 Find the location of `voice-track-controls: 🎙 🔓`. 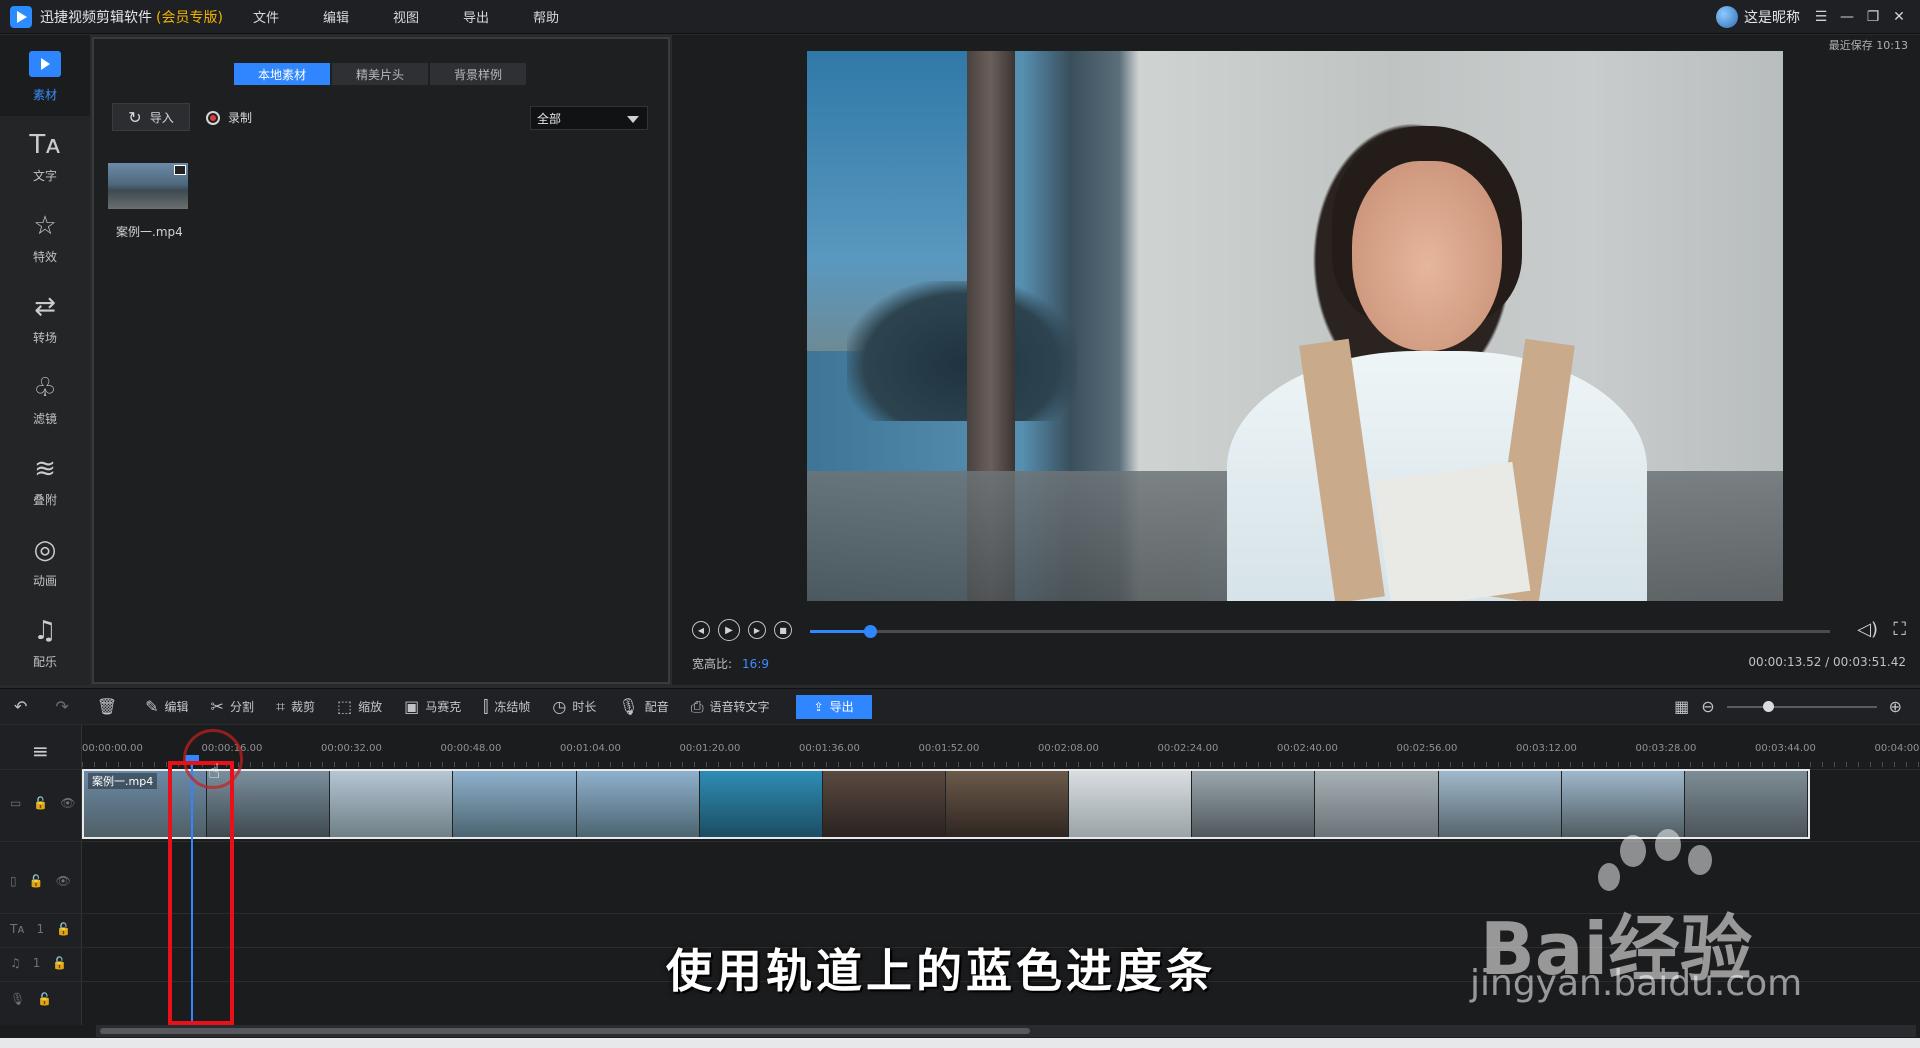

voice-track-controls: 🎙 🔓 is located at coordinates (31, 999).